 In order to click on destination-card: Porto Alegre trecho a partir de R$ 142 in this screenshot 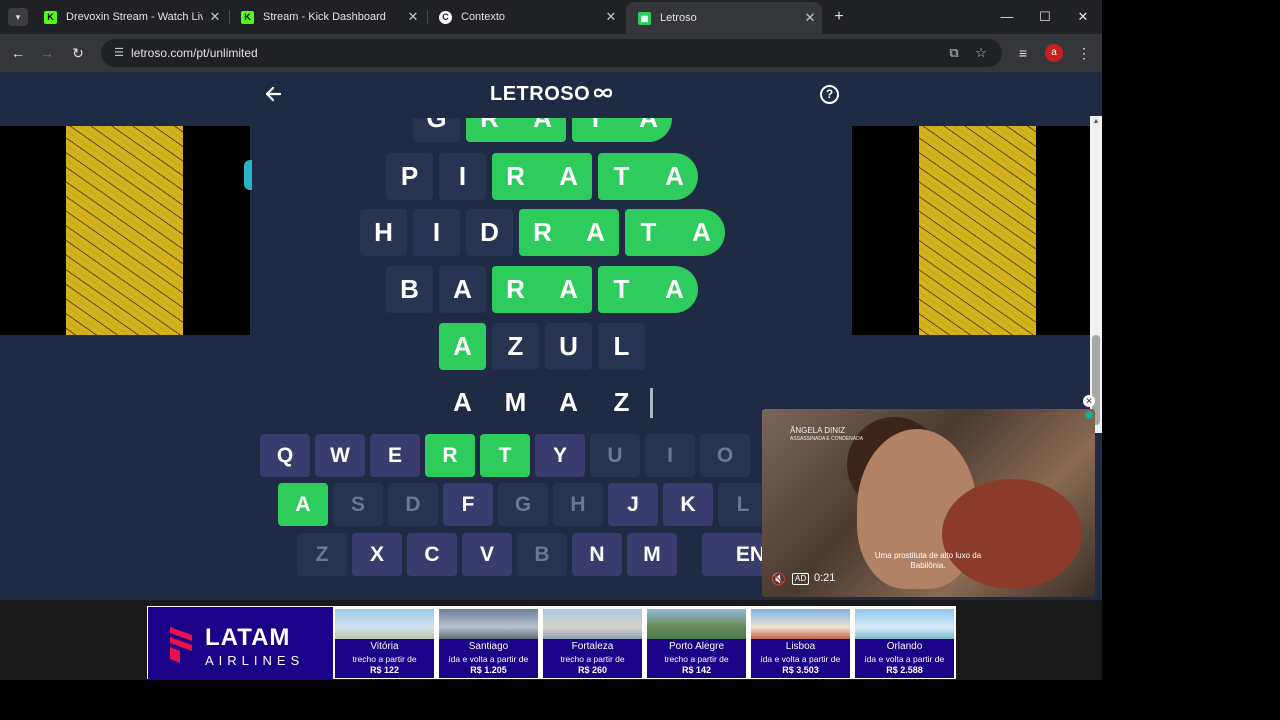, I will do `click(696, 643)`.